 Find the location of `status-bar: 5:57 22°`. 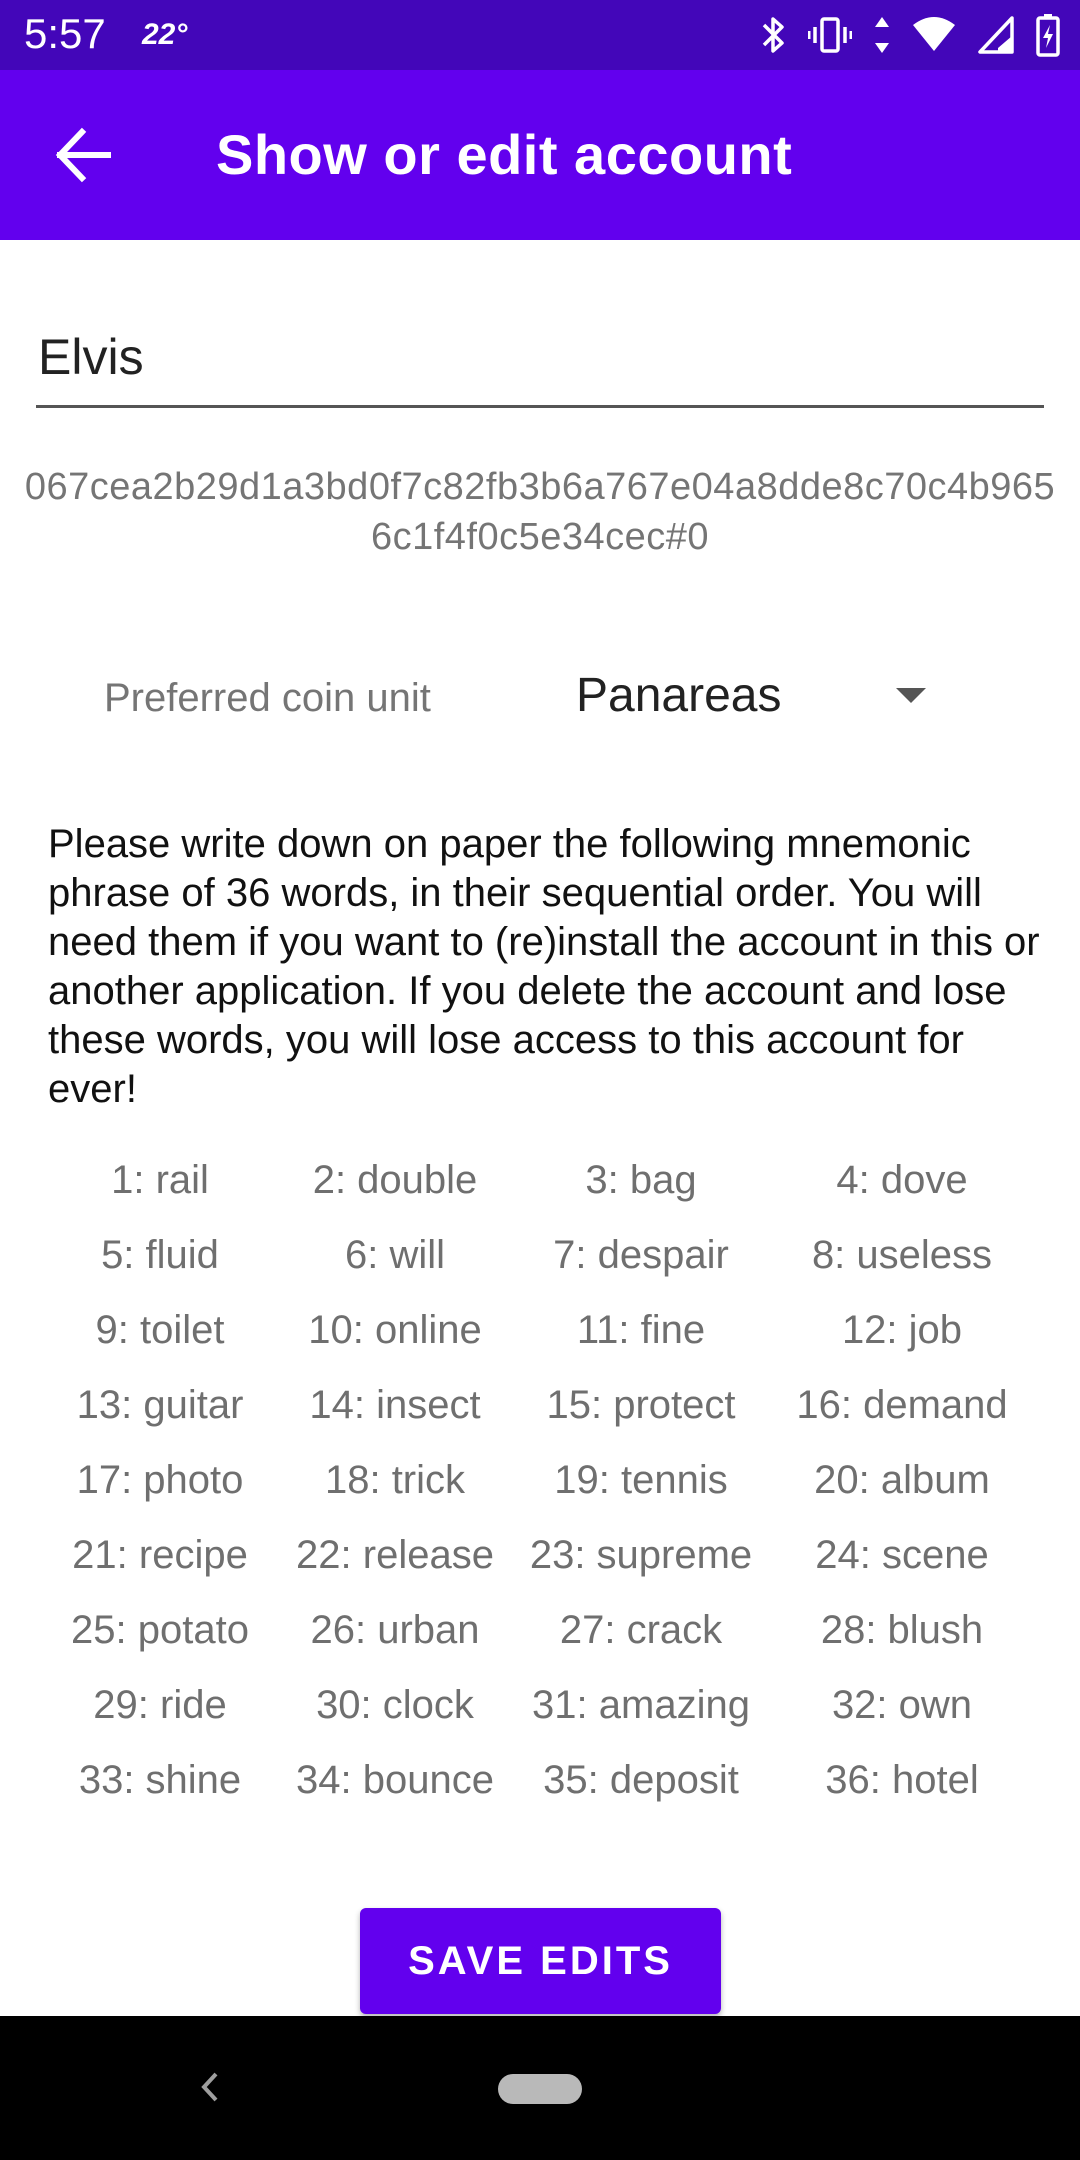

status-bar: 5:57 22° is located at coordinates (540, 35).